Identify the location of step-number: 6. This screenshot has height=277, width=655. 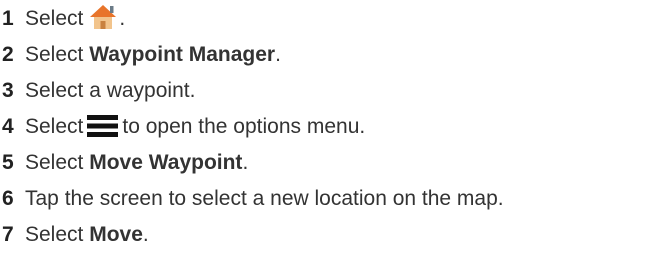
(8, 198).